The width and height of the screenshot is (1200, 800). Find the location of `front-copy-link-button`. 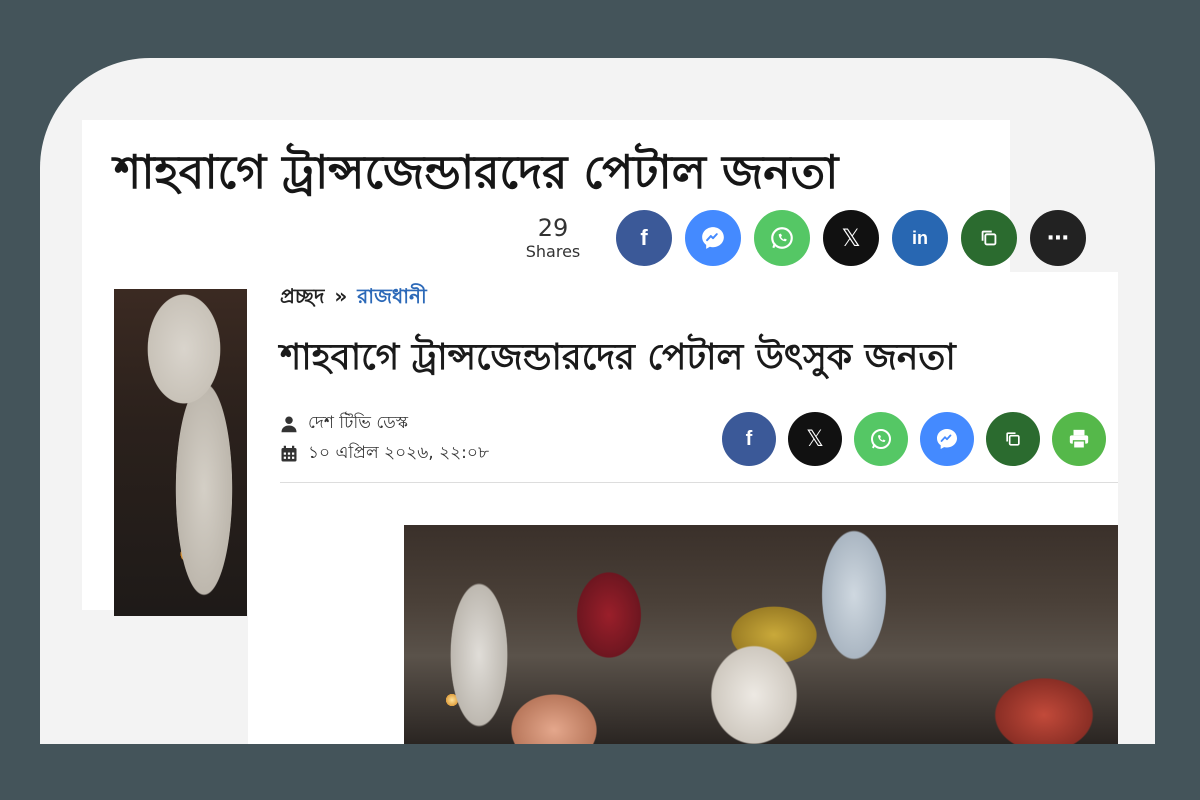

front-copy-link-button is located at coordinates (1013, 439).